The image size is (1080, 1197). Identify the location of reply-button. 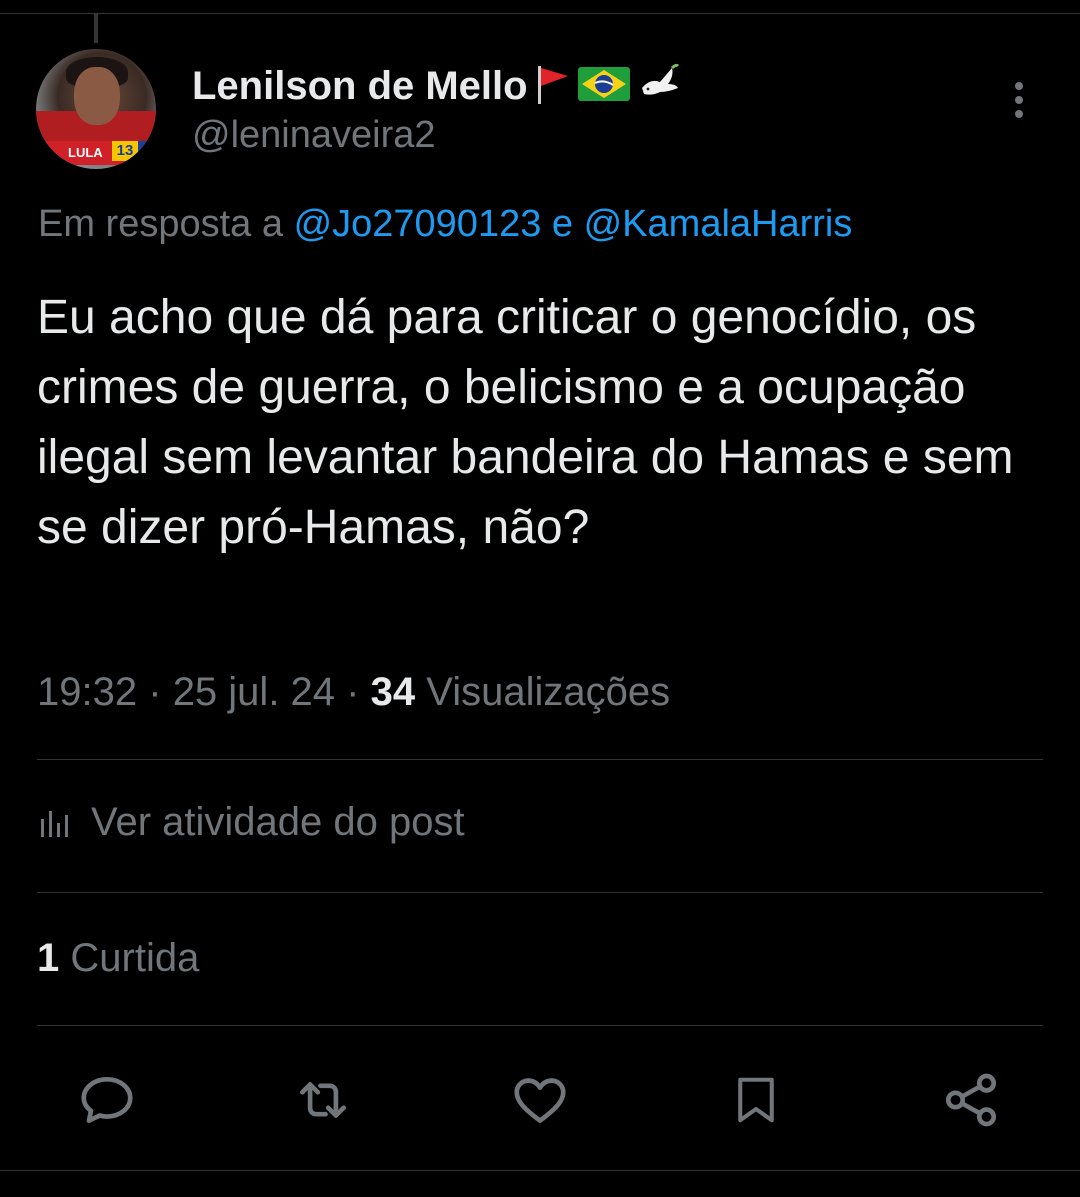
(107, 1100).